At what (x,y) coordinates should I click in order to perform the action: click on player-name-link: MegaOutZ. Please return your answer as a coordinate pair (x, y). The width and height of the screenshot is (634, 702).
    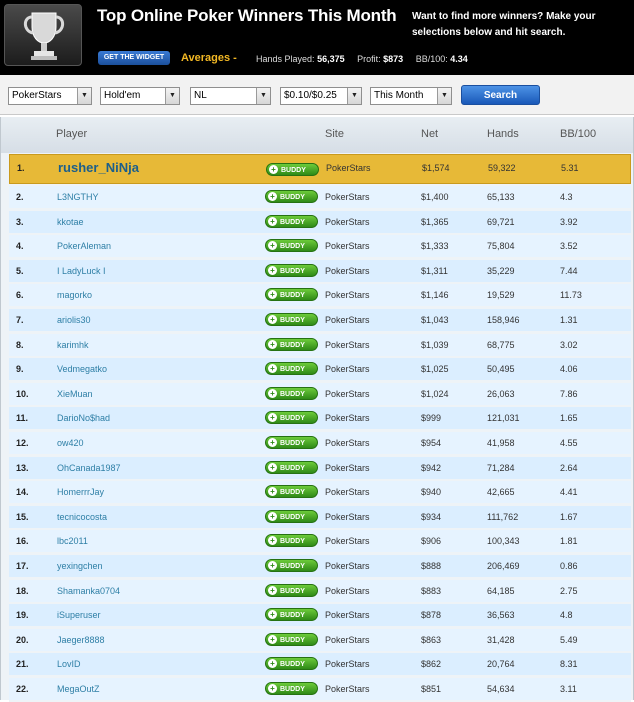
    Looking at the image, I should click on (78, 689).